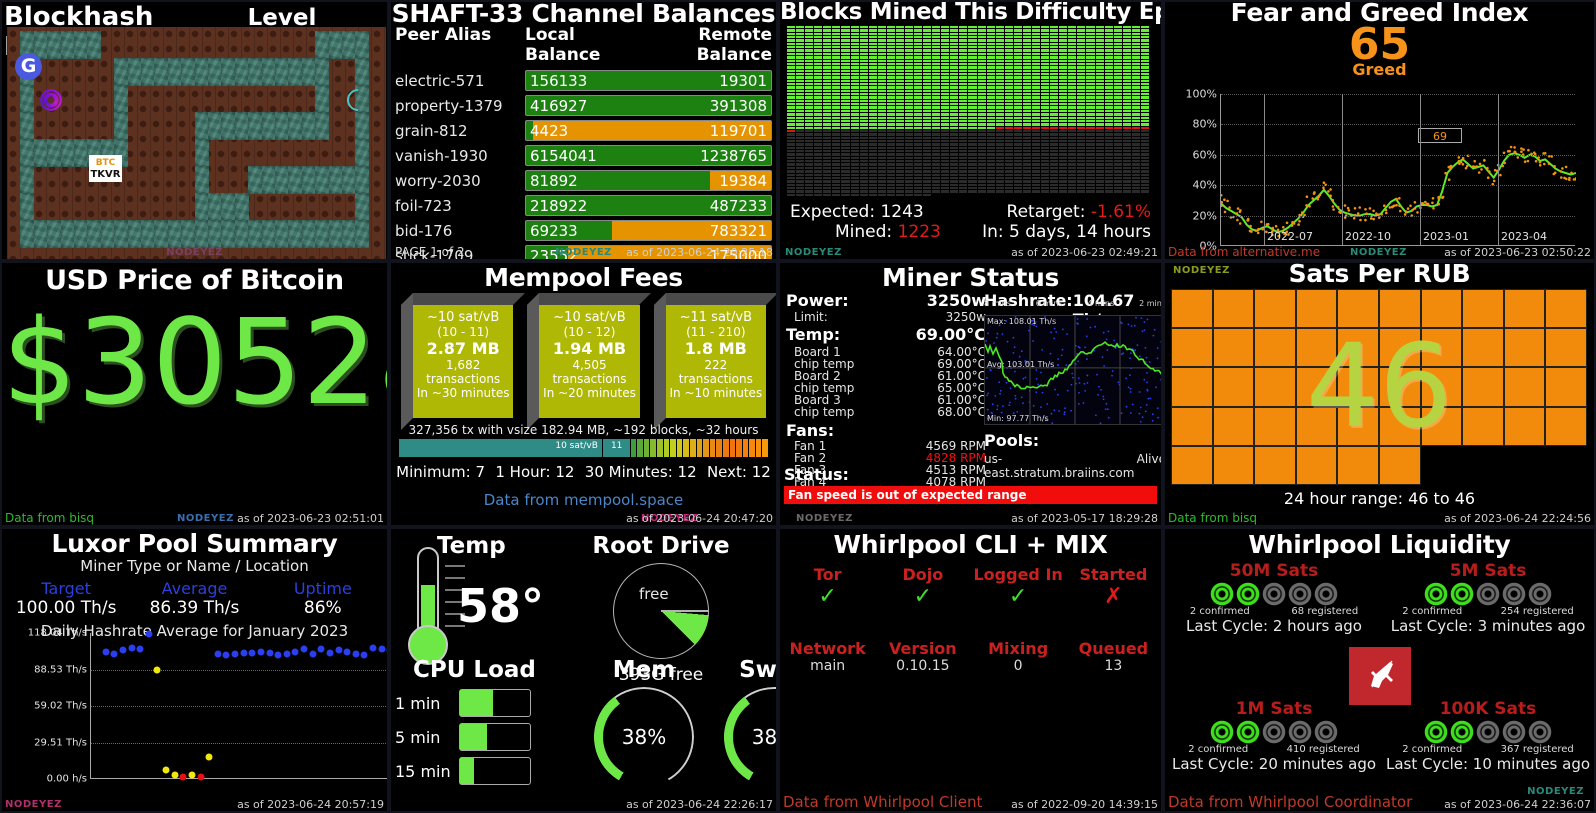 The width and height of the screenshot is (1596, 813). Describe the element at coordinates (583, 252) in the screenshot. I see `brand-logo: NODEYEZ` at that location.